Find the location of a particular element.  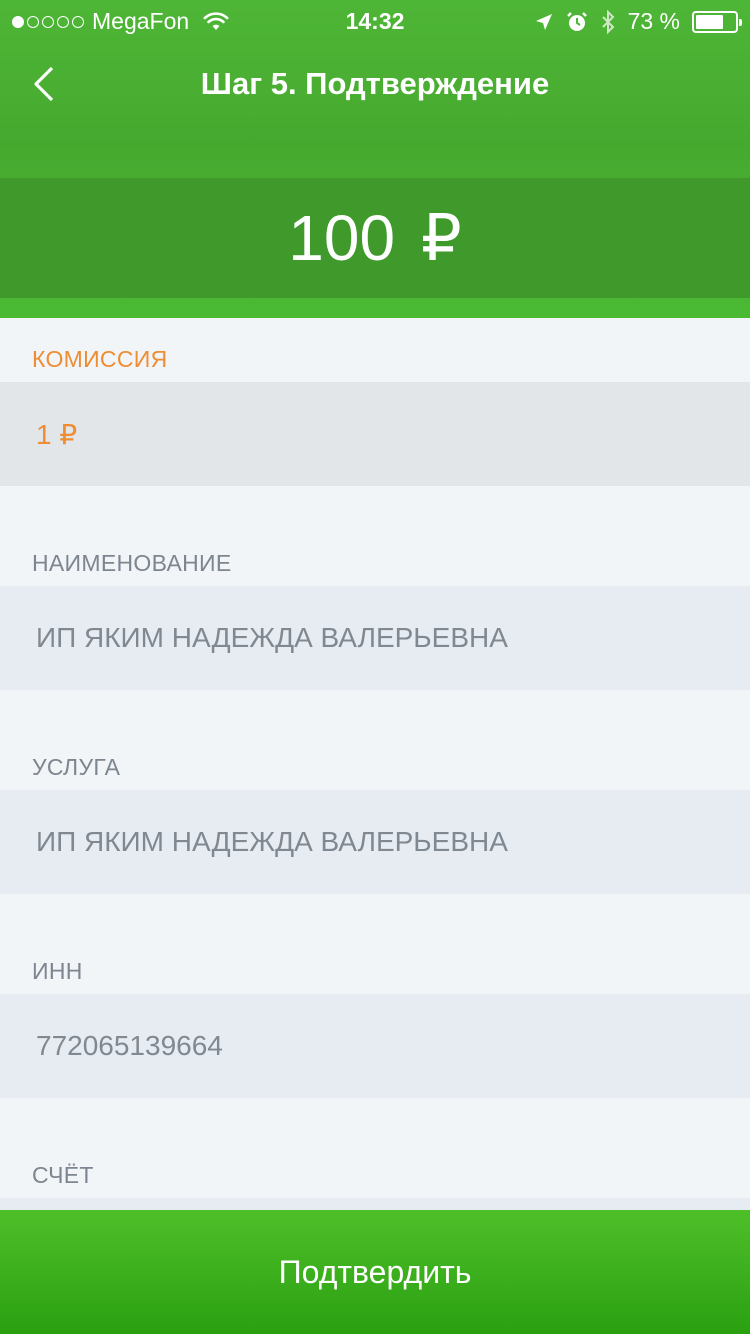

amount-value: 100 is located at coordinates (342, 238).